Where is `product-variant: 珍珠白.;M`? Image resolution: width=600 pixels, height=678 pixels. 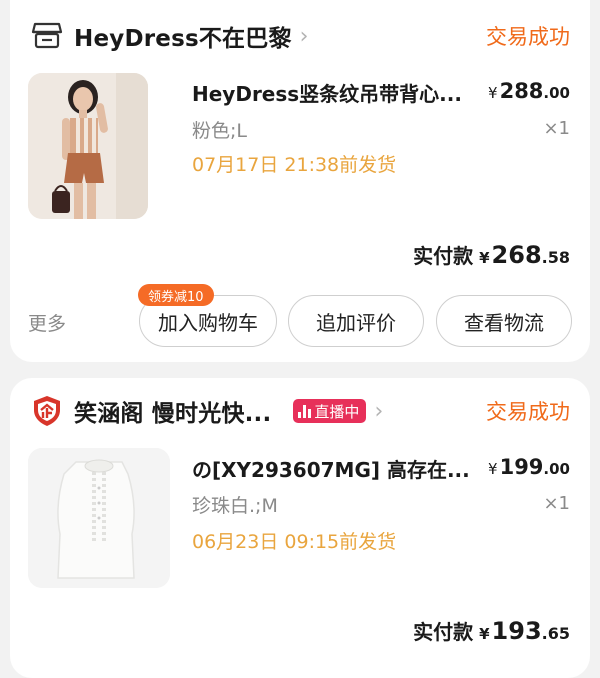
product-variant: 珍珠白.;M is located at coordinates (235, 506).